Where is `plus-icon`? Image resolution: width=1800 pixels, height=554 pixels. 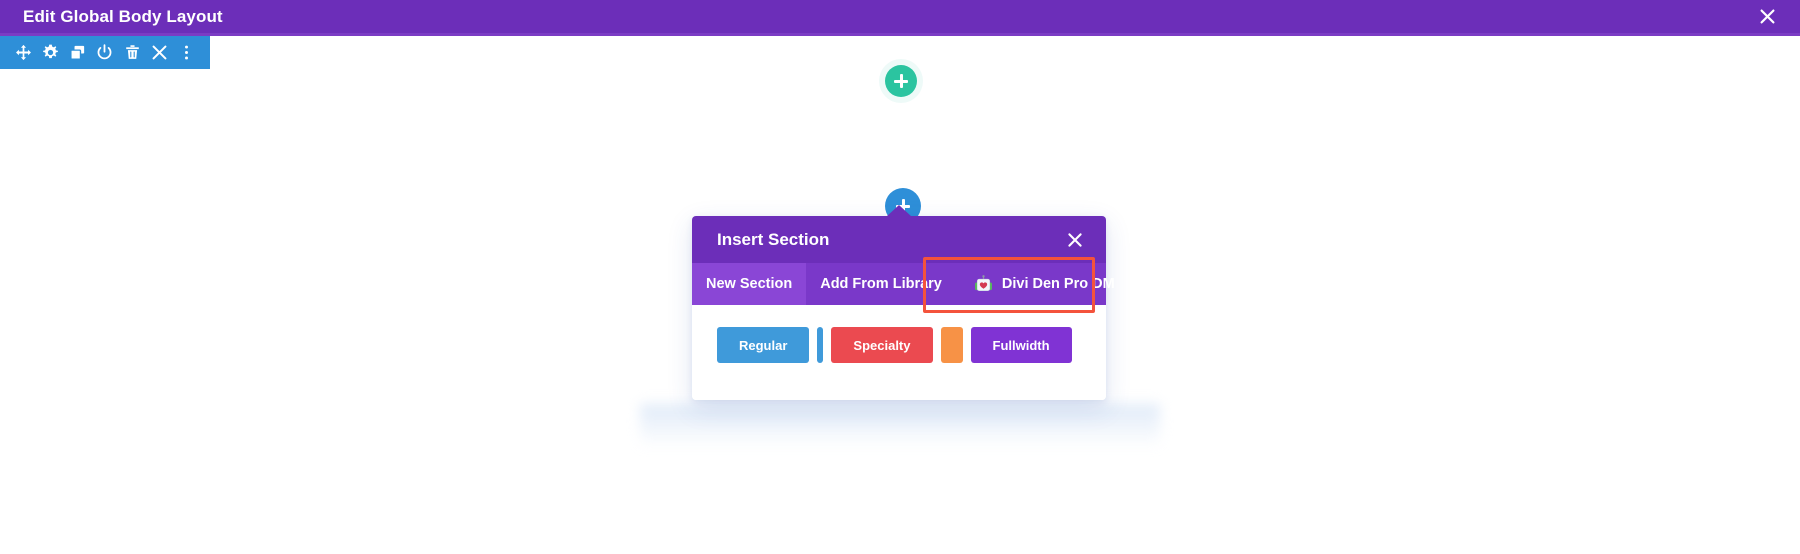 plus-icon is located at coordinates (901, 81).